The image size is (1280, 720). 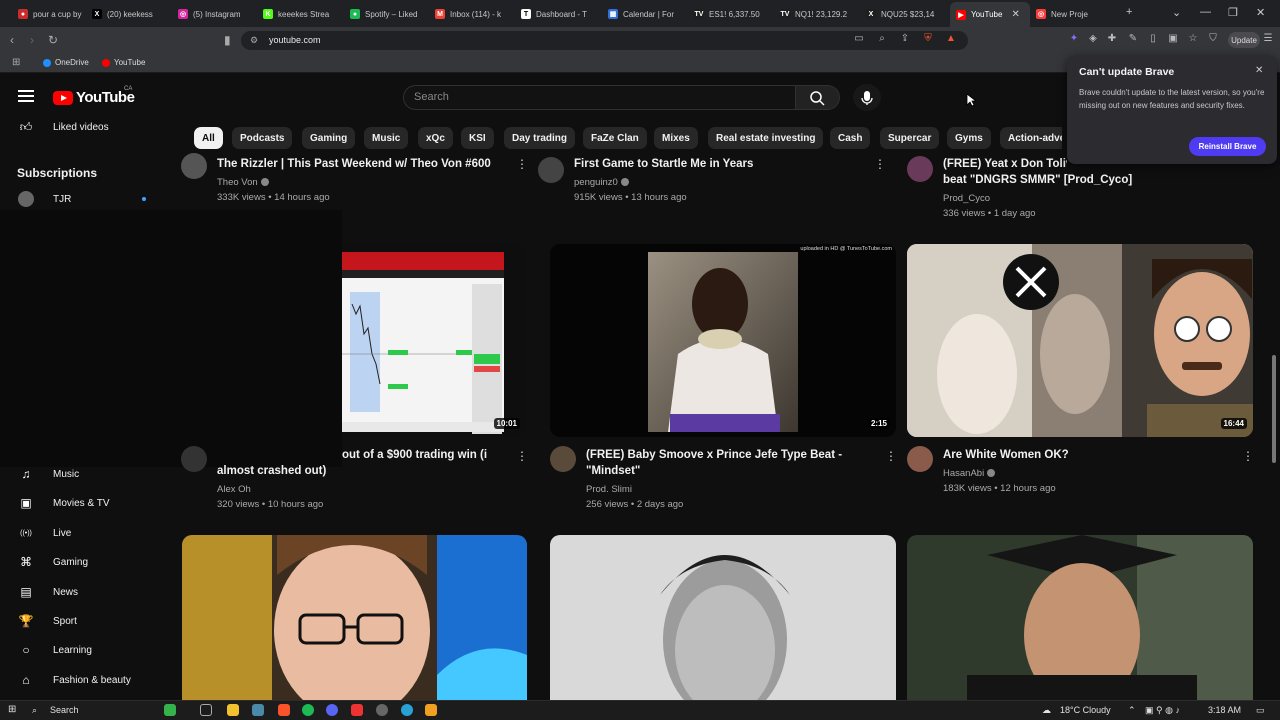 What do you see at coordinates (990, 14) in the screenshot?
I see `browser-tab: ▶ YouTube ✕` at bounding box center [990, 14].